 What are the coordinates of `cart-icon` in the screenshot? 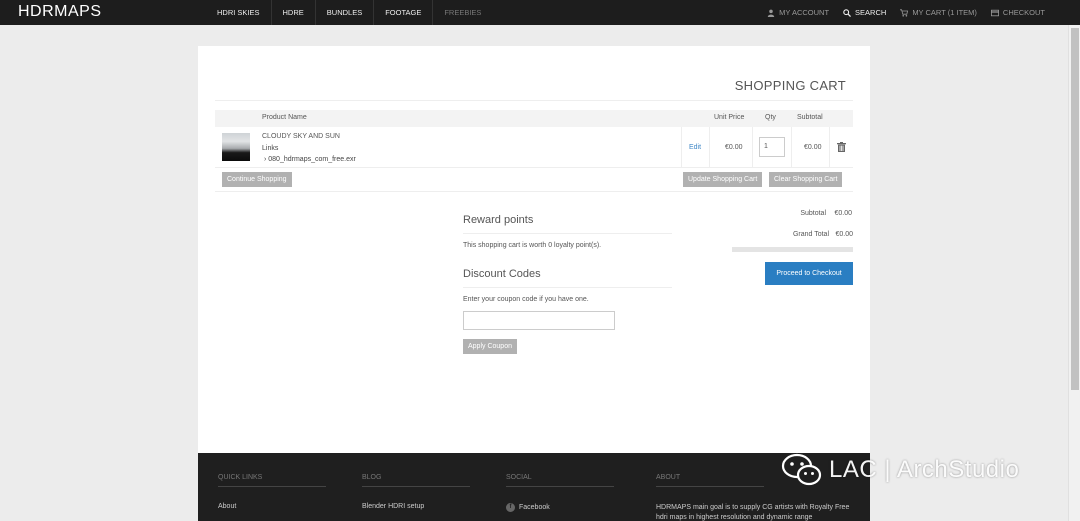 It's located at (904, 12).